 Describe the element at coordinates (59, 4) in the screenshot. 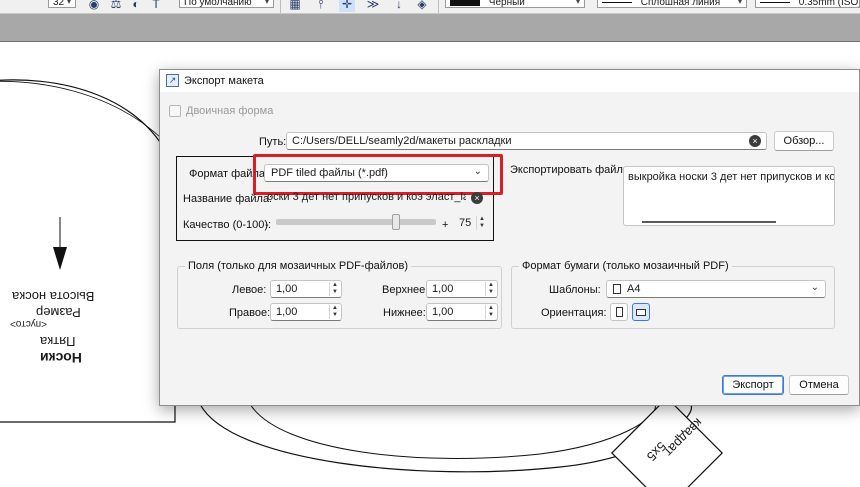

I see `size-value: 32` at that location.